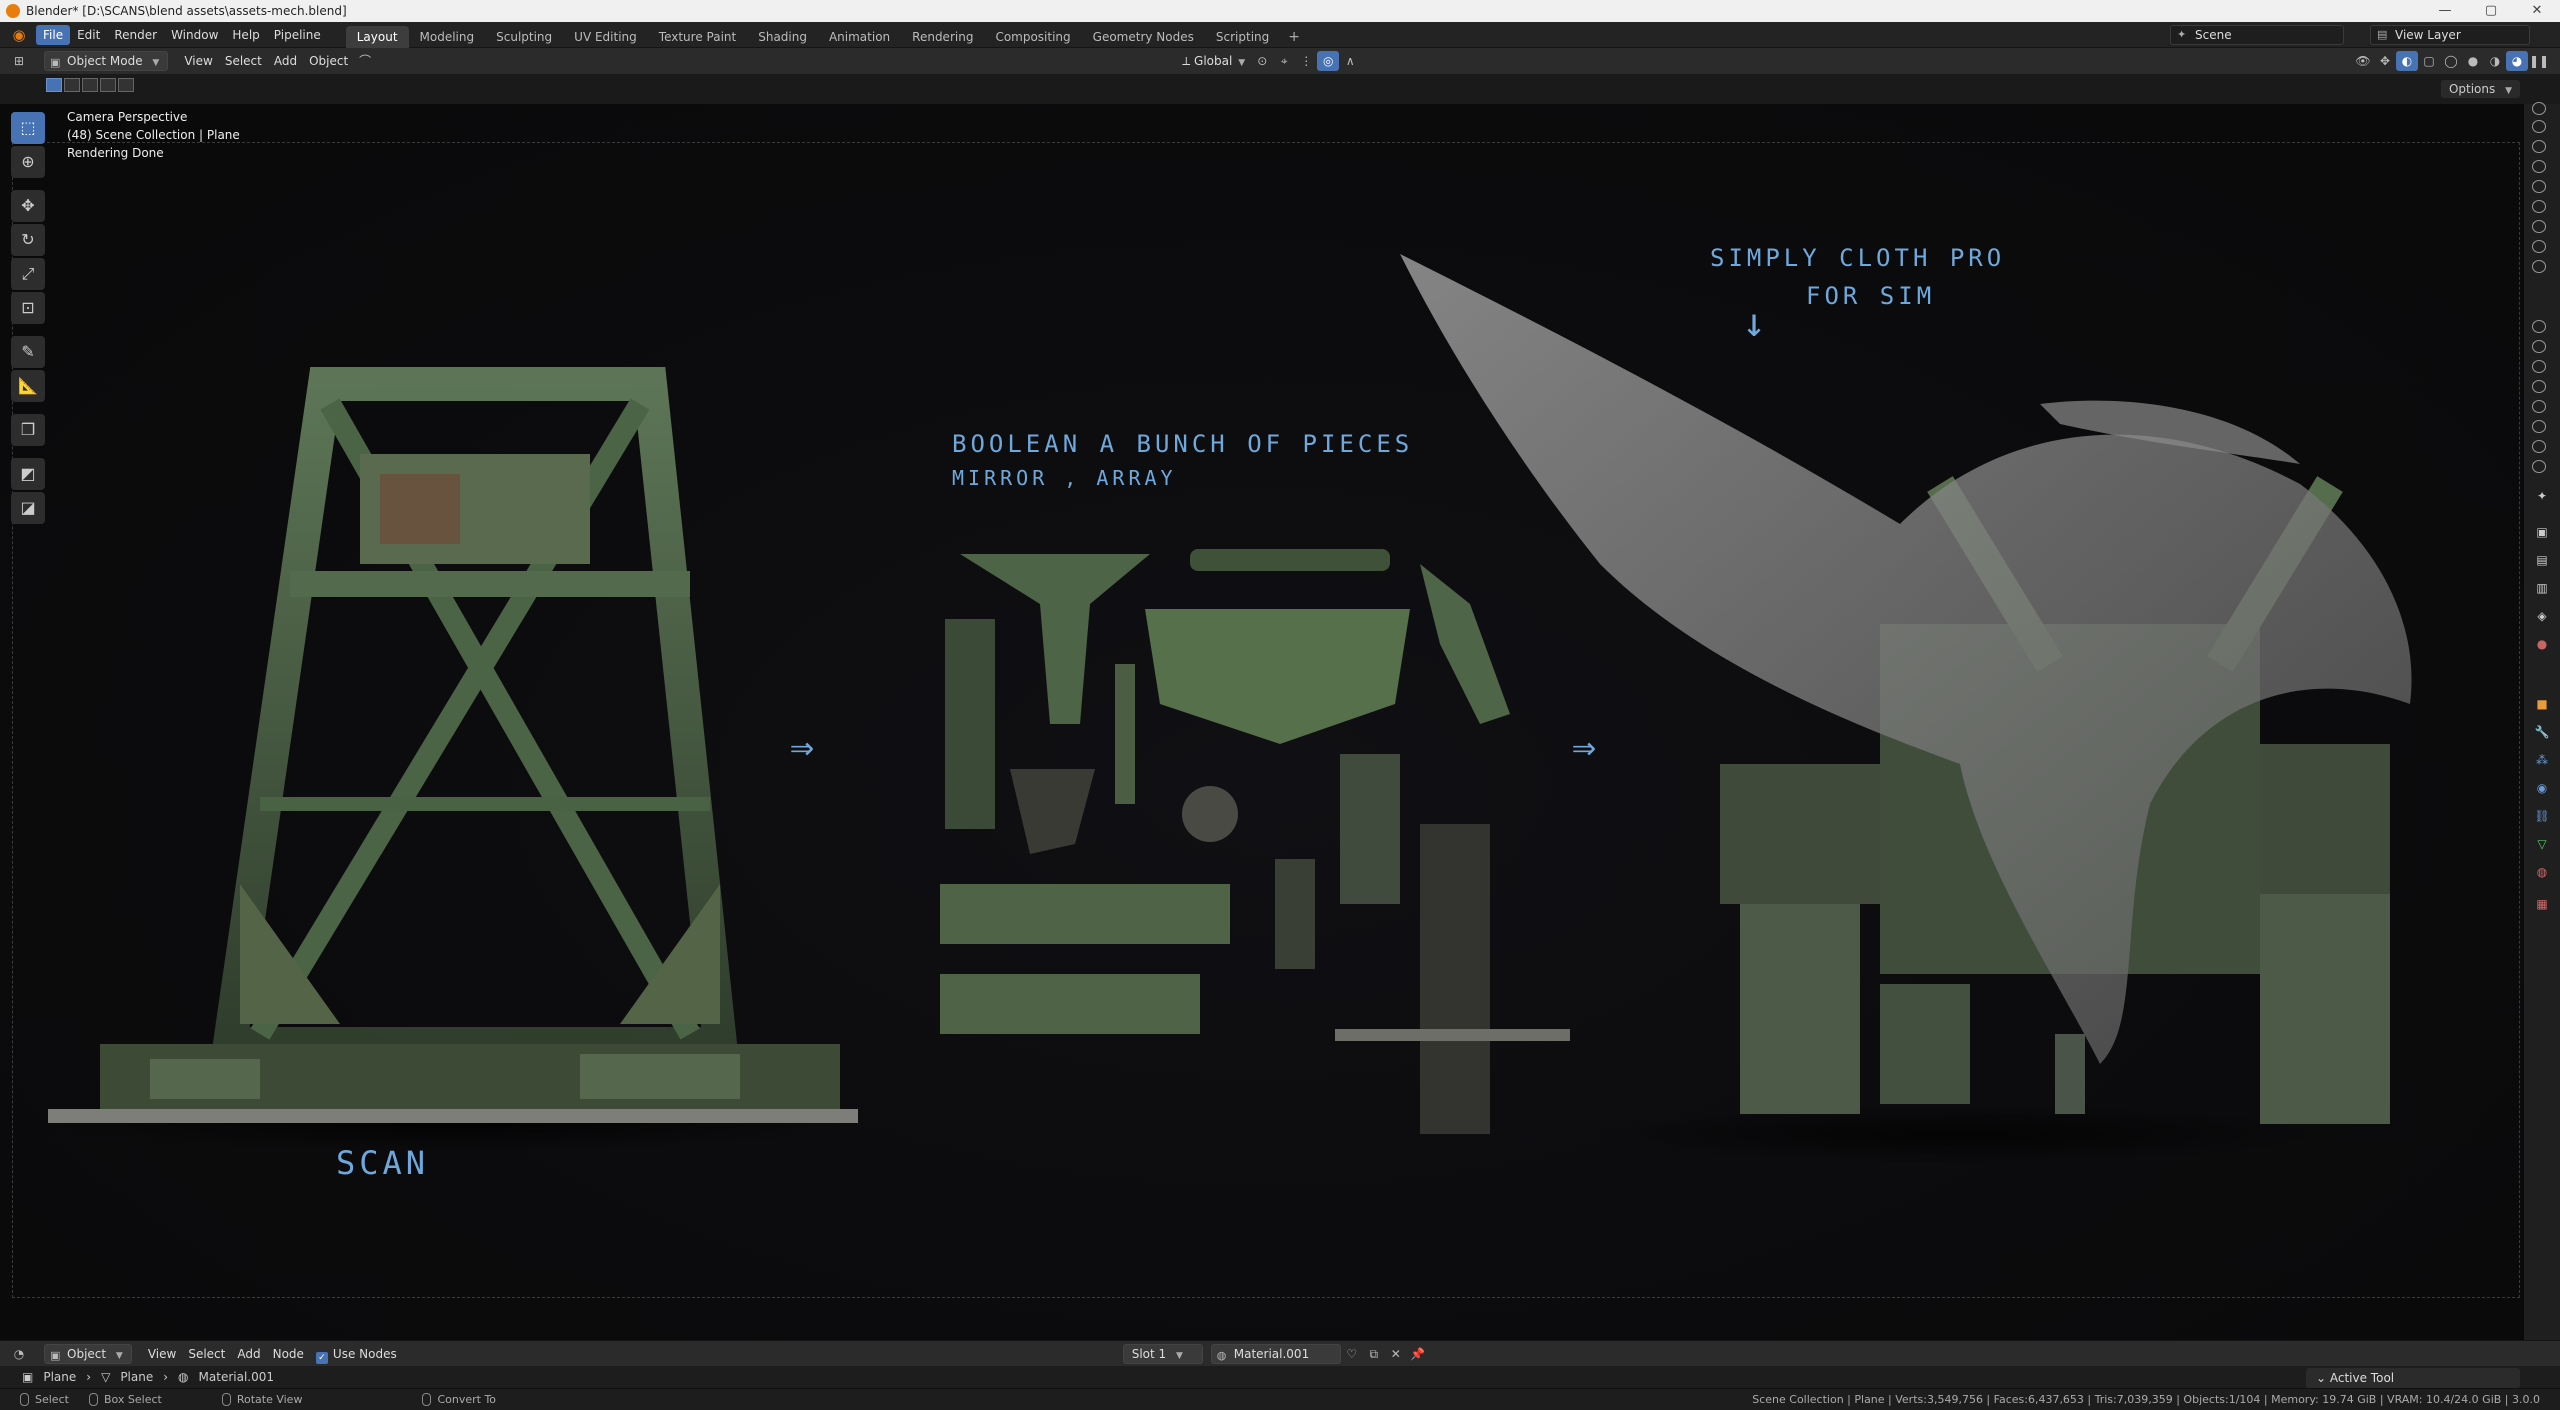 This screenshot has width=2560, height=1410. What do you see at coordinates (136, 1377) in the screenshot?
I see `breadcrumb-mesh: Plane` at bounding box center [136, 1377].